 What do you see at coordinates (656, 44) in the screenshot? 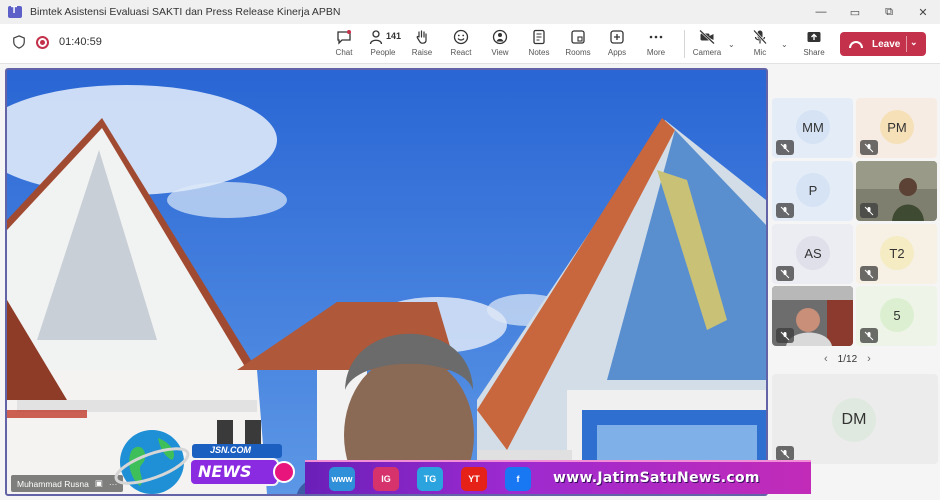
I see `more-button: More` at bounding box center [656, 44].